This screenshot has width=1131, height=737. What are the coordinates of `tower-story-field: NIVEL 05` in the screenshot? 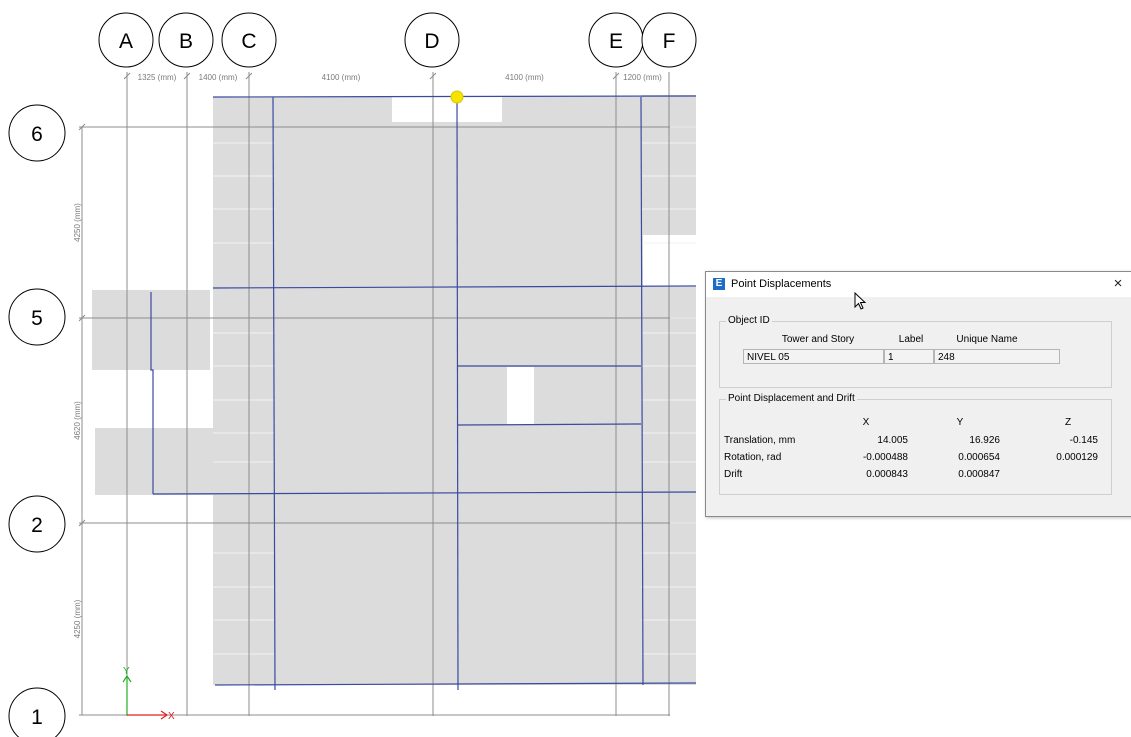 It's located at (813, 356).